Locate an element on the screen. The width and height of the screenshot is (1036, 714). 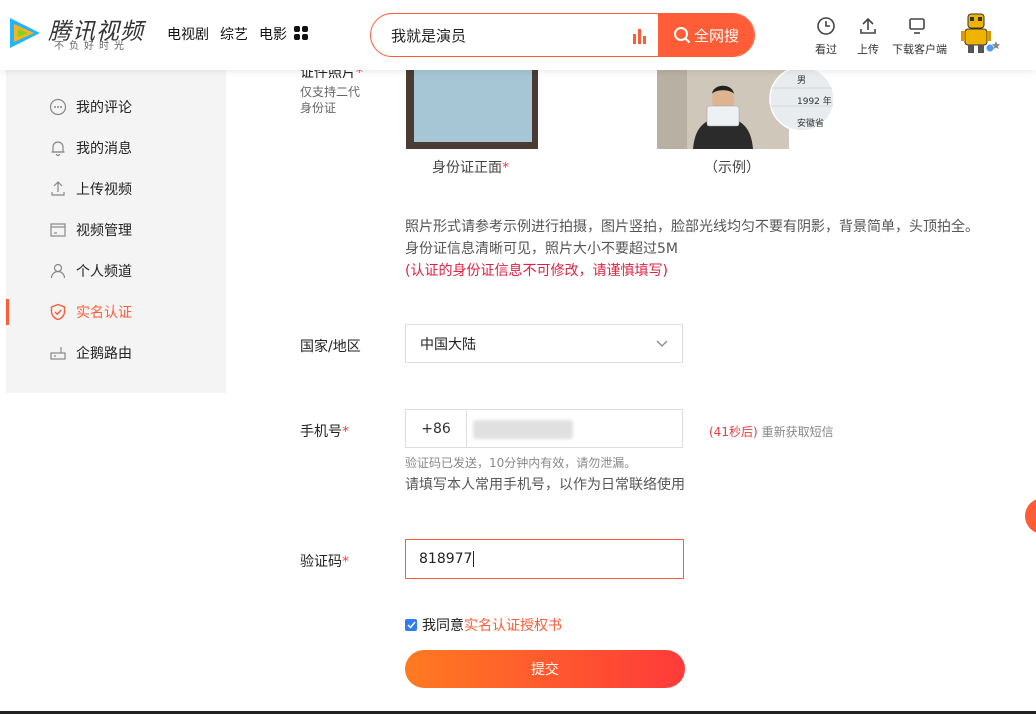
sidebar-item-upload-video: 上传视频 is located at coordinates (116, 189).